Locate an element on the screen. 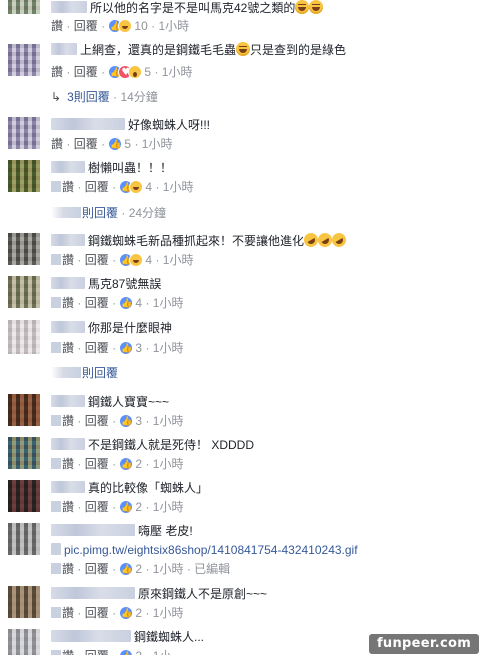  comment-text: 上網查，還真的是鋼鐵毛毛蟲 is located at coordinates (158, 50).